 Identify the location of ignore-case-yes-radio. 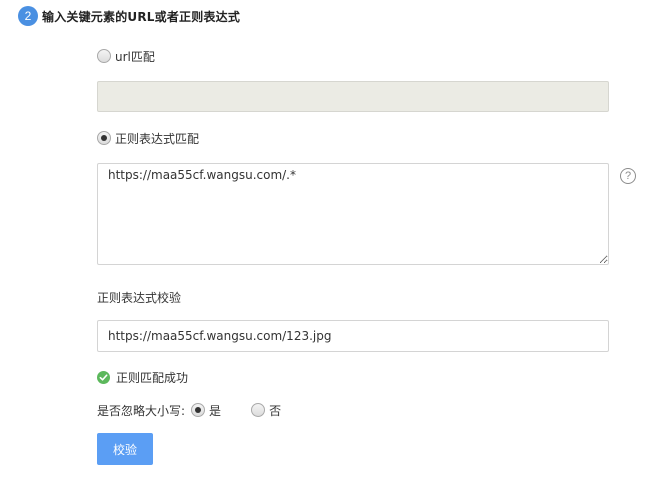
(198, 410).